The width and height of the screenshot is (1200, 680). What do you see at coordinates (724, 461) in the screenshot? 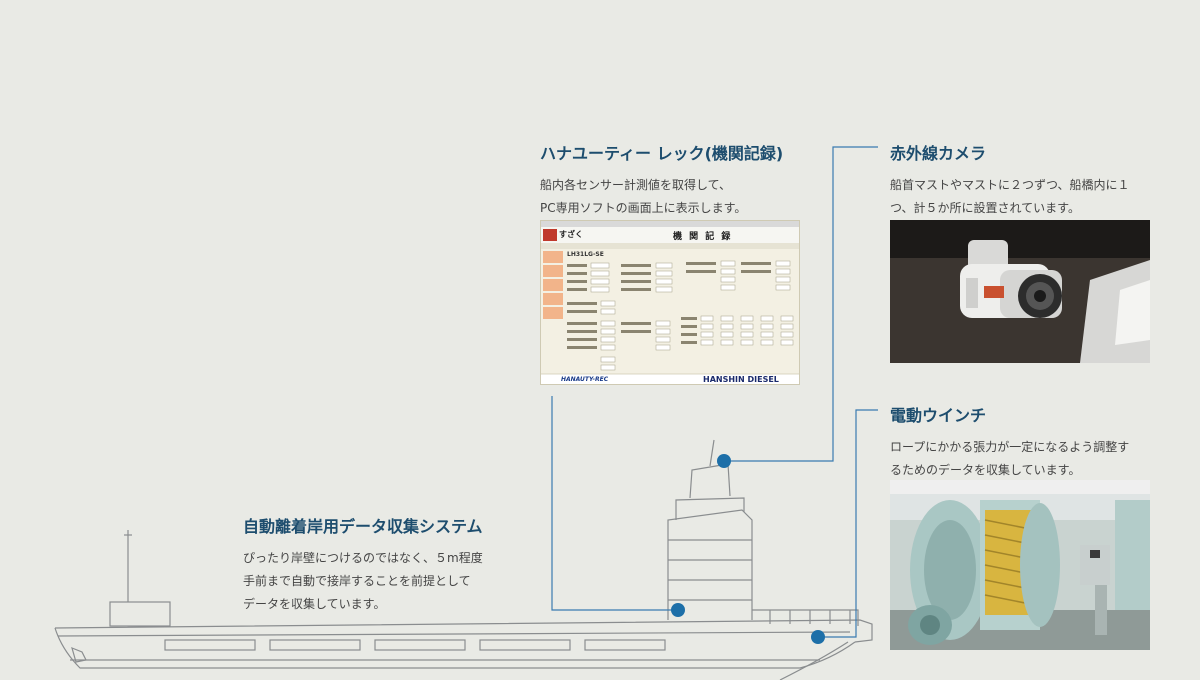
I see `sensor-dot-mast` at bounding box center [724, 461].